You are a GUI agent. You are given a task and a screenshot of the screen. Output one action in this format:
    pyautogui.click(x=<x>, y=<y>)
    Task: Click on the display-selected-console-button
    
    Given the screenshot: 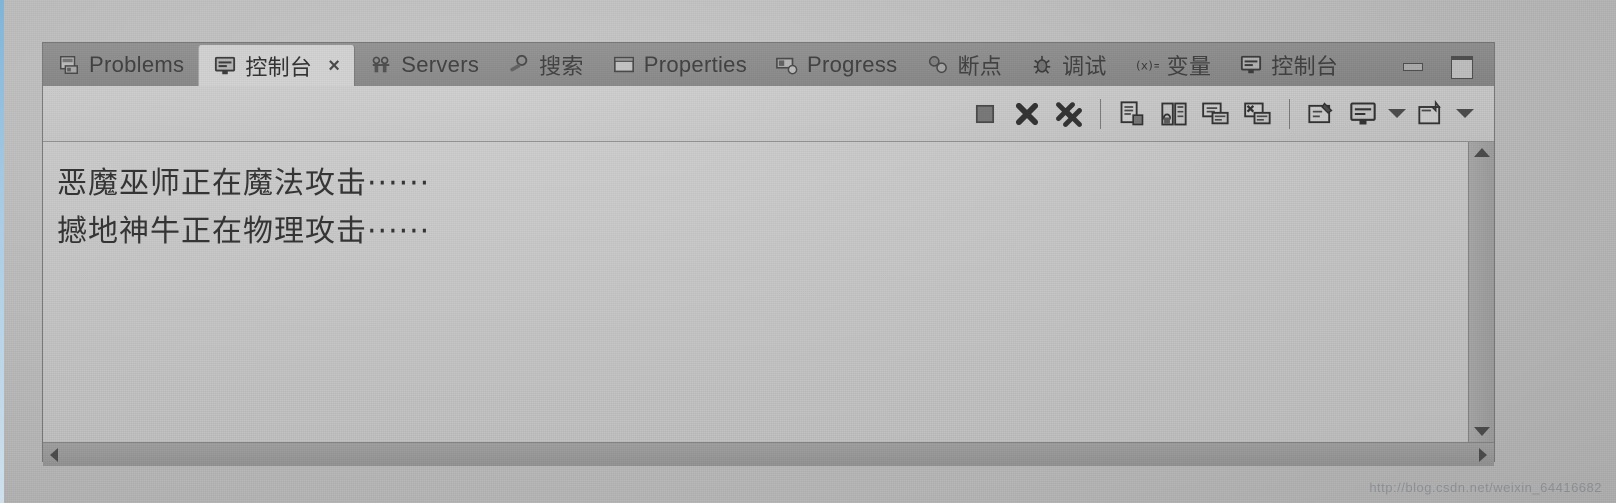 What is the action you would take?
    pyautogui.click(x=1363, y=114)
    